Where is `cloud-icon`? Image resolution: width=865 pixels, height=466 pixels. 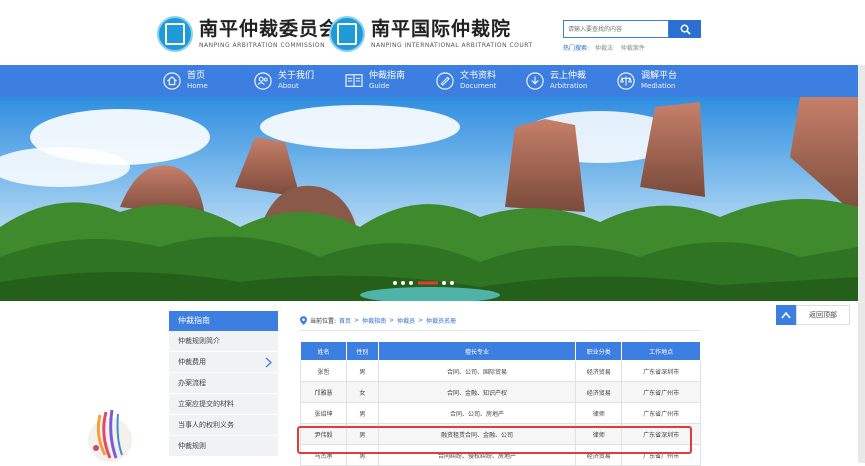 cloud-icon is located at coordinates (535, 81).